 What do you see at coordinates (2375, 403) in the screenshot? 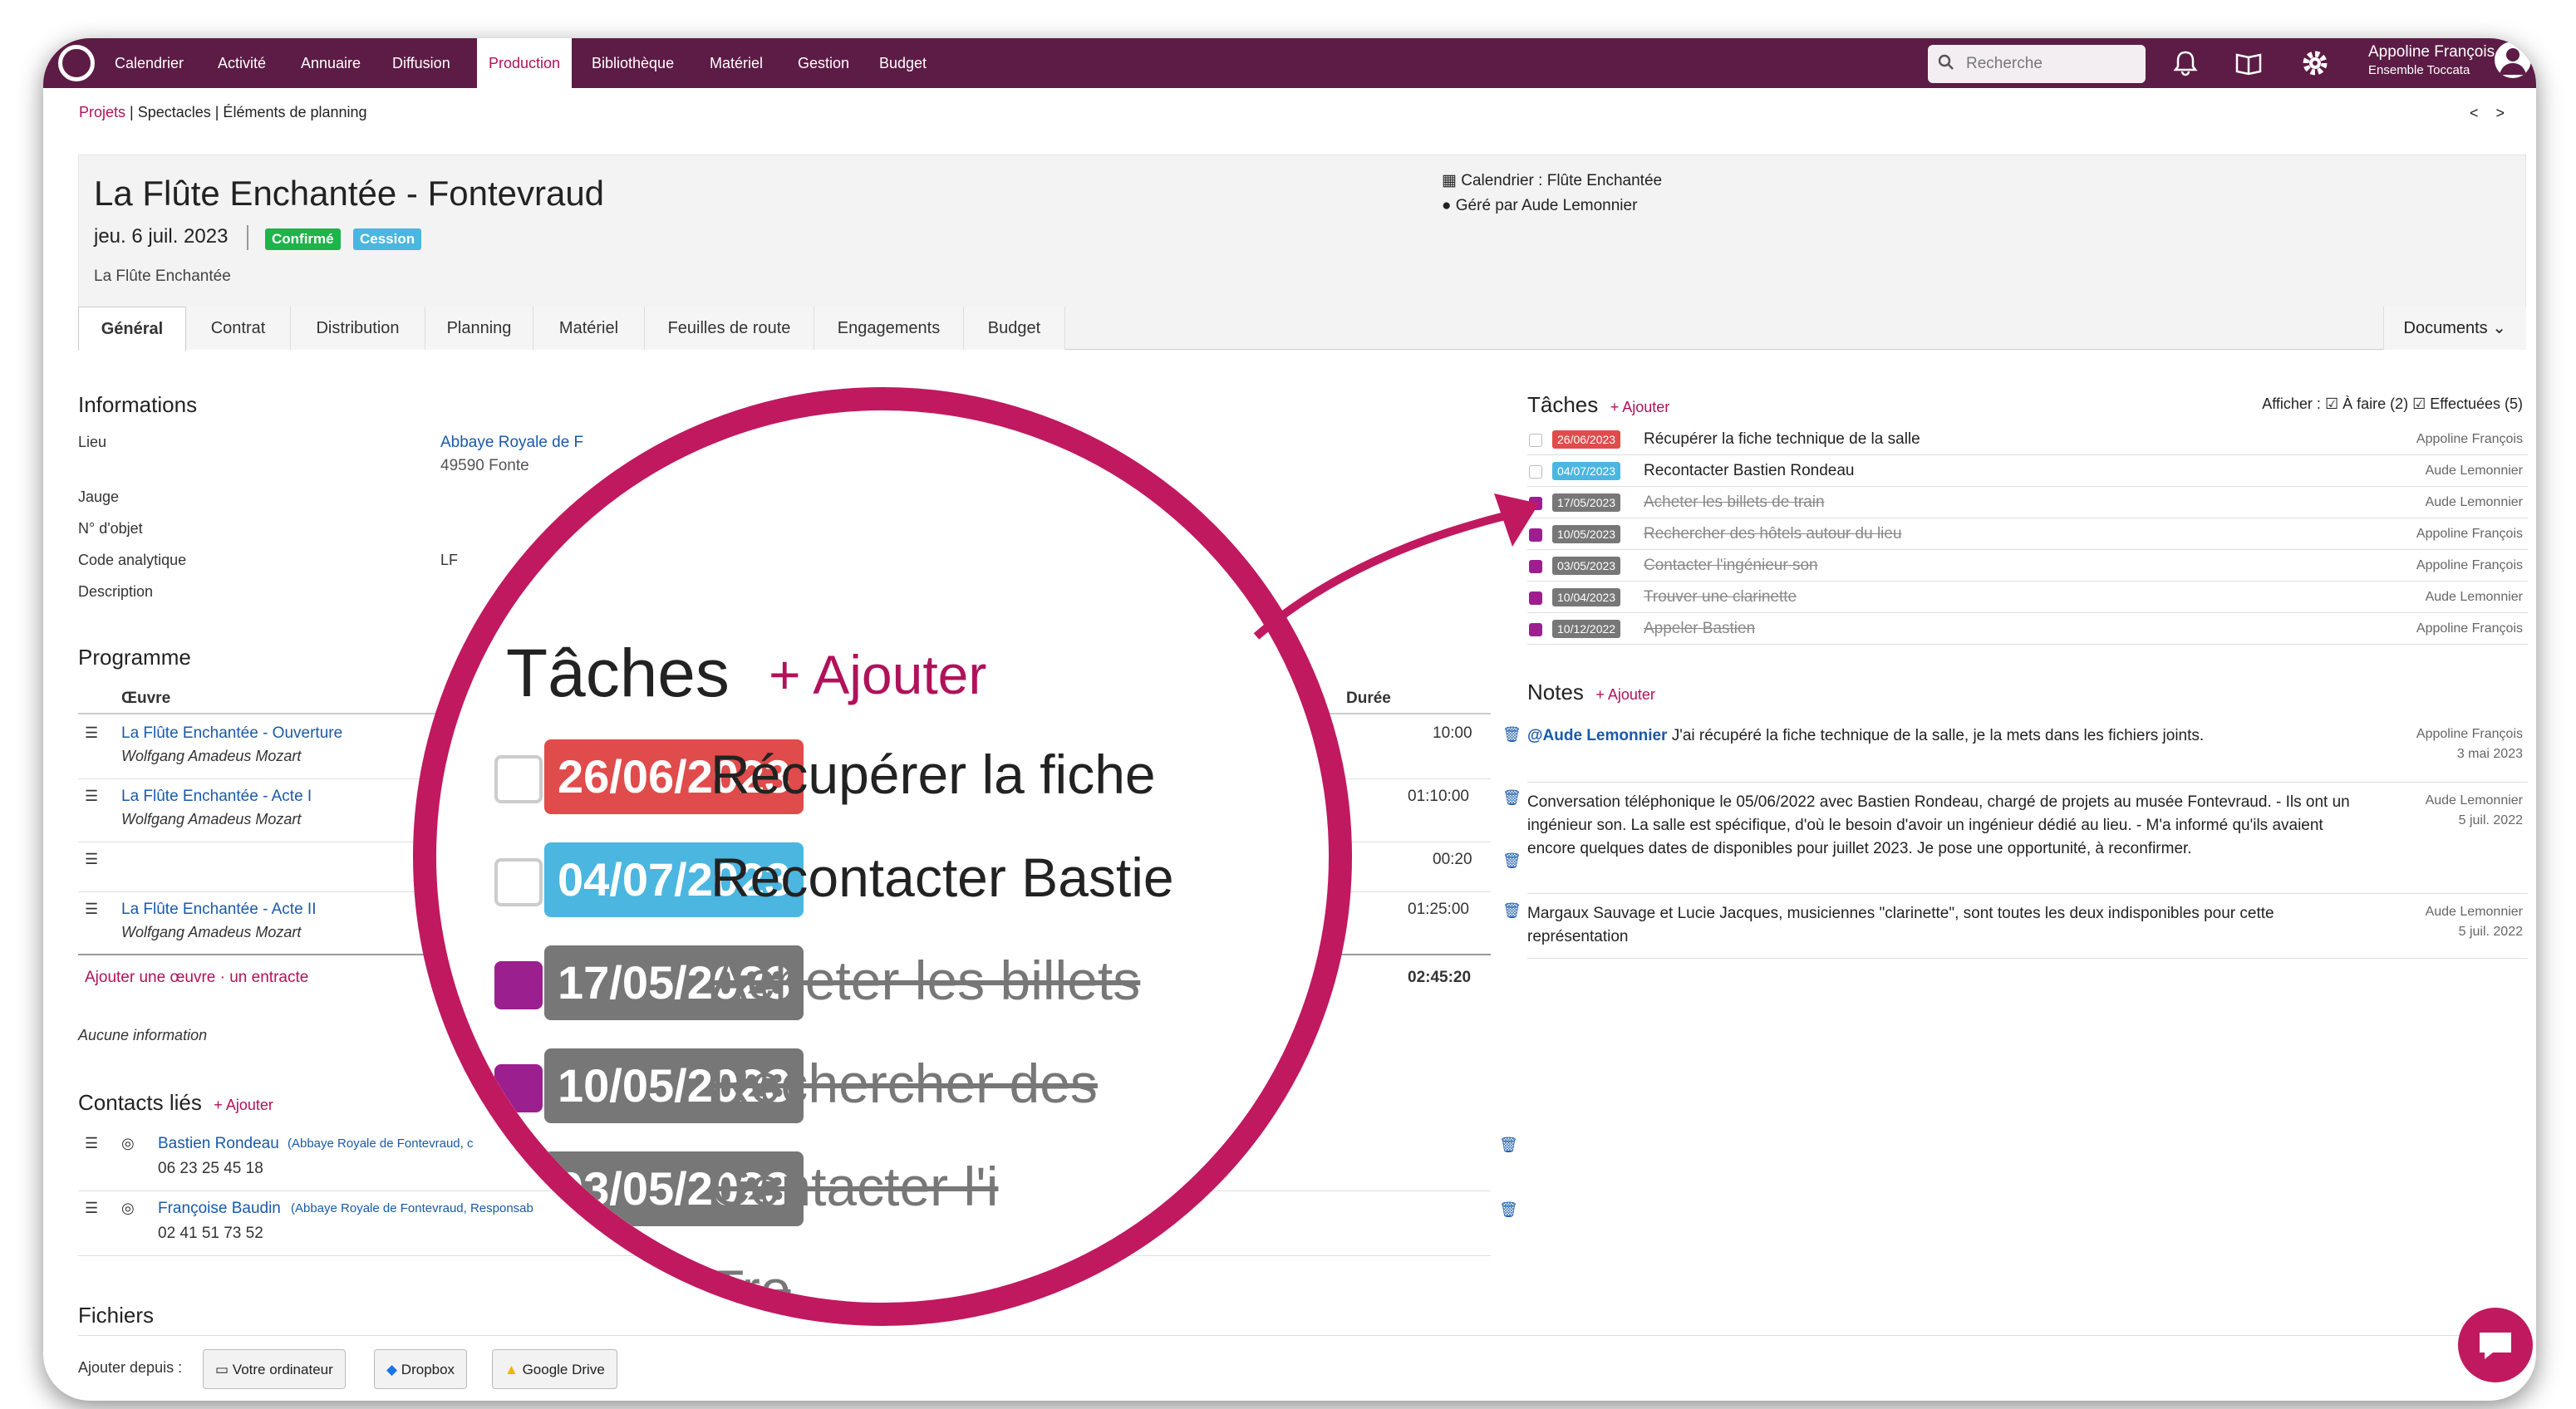
I see `filter-todo-label: À faire (2)` at bounding box center [2375, 403].